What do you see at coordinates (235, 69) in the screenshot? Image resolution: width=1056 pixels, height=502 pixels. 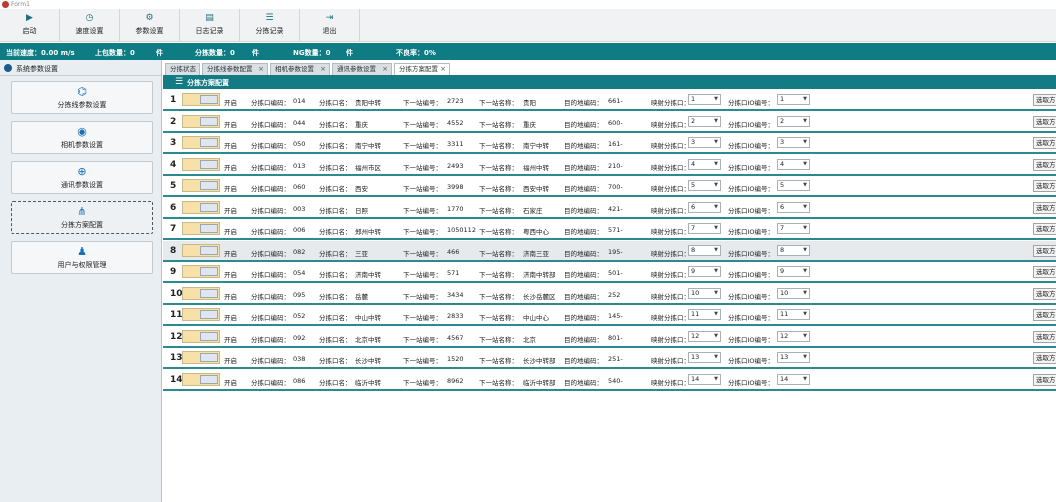 I see `tab-sorting-line-config: 分拣线参数配置 ×` at bounding box center [235, 69].